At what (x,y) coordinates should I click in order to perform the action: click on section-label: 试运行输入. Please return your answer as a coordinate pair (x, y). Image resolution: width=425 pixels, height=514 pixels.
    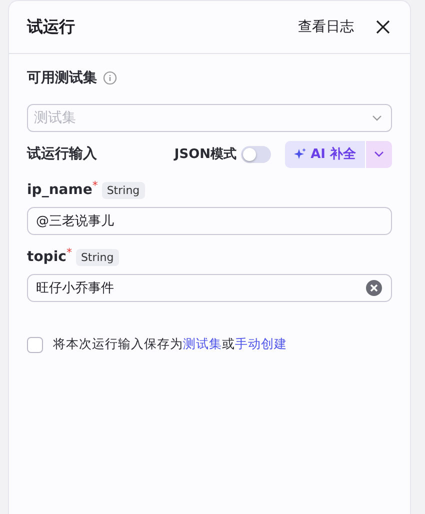
    Looking at the image, I should click on (62, 154).